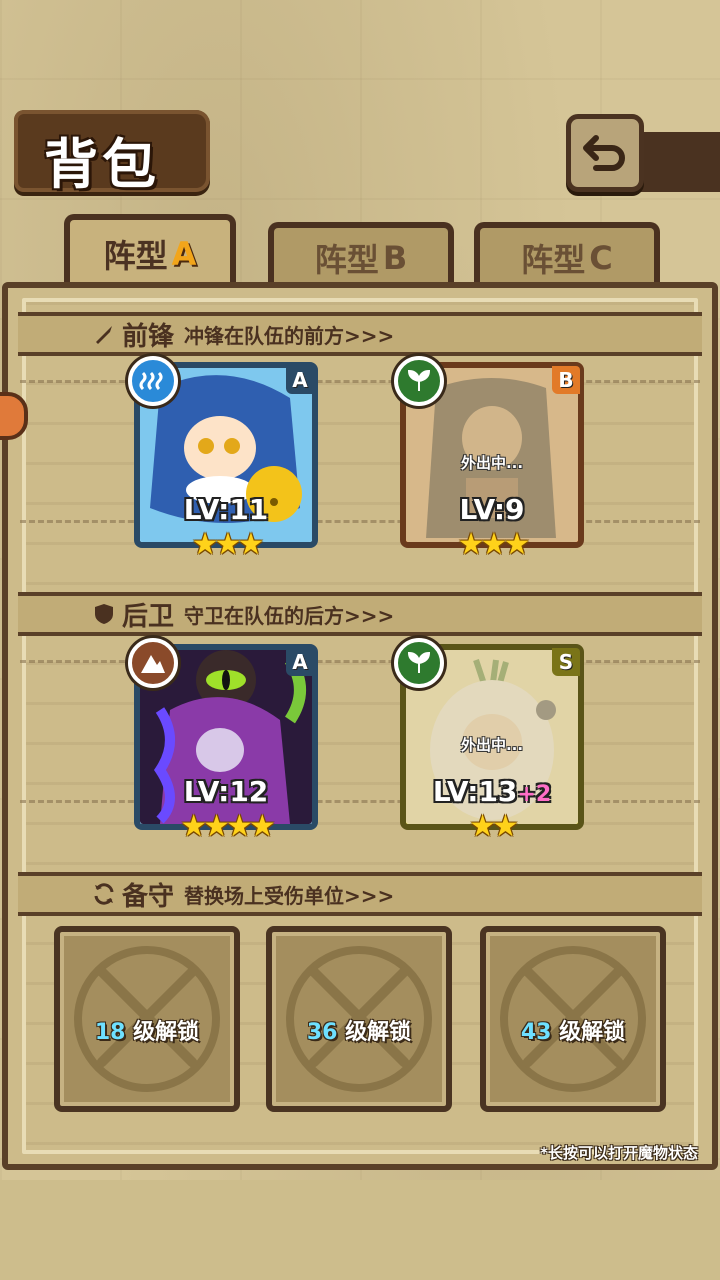  Describe the element at coordinates (359, 1019) in the screenshot. I see `locked-slot: 36 级解锁` at that location.